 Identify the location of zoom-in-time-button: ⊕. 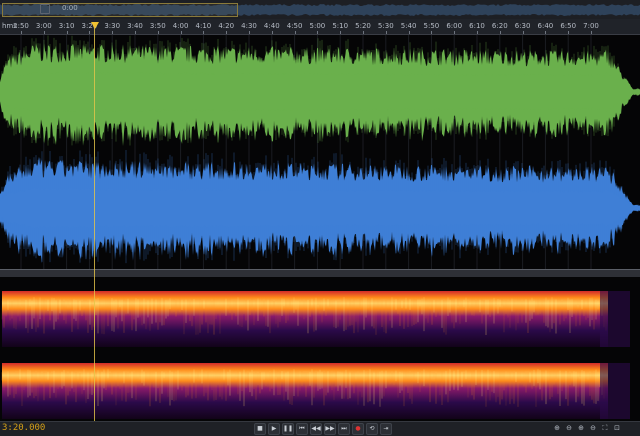
(581, 428).